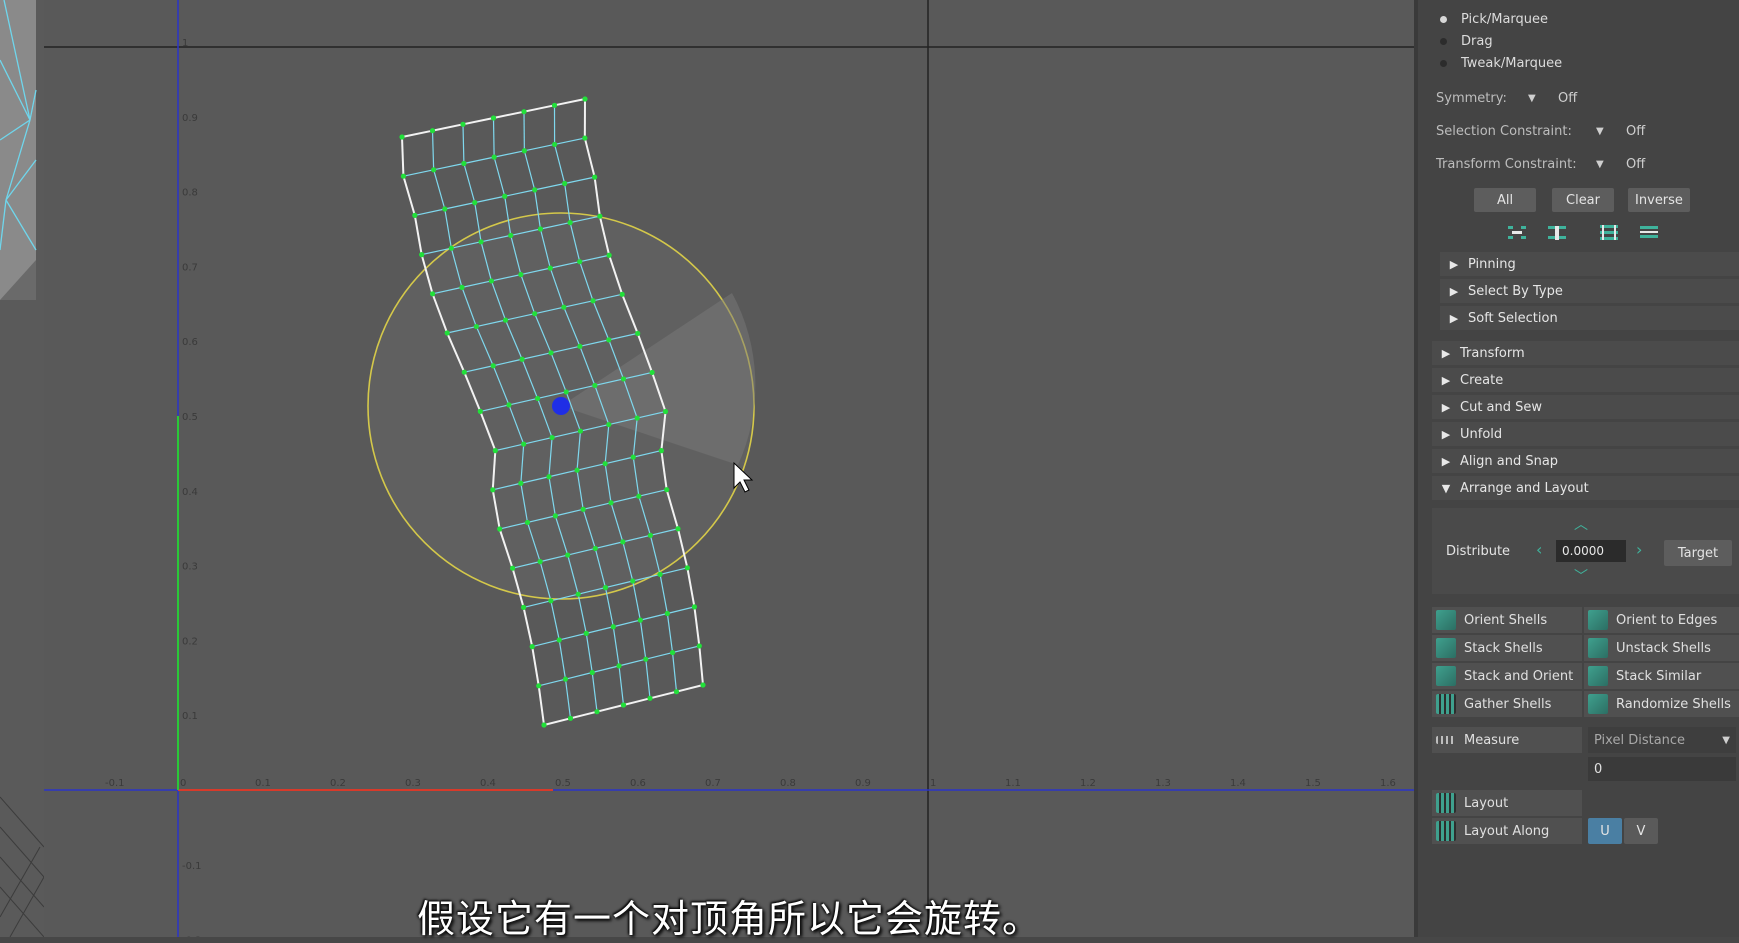  What do you see at coordinates (1507, 704) in the screenshot?
I see `gather-shells-button: Gather Shells` at bounding box center [1507, 704].